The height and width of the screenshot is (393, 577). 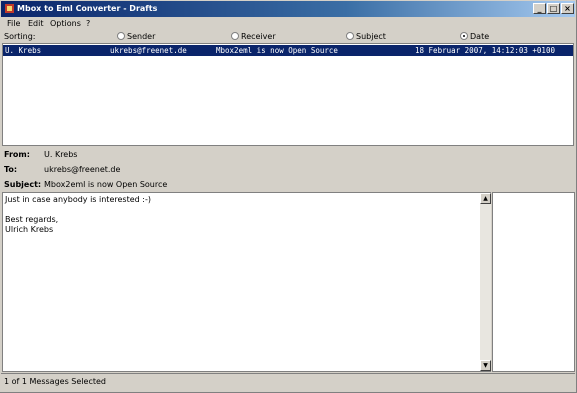 I want to click on menu-bar: File Edit Options ?, so click(x=288, y=23).